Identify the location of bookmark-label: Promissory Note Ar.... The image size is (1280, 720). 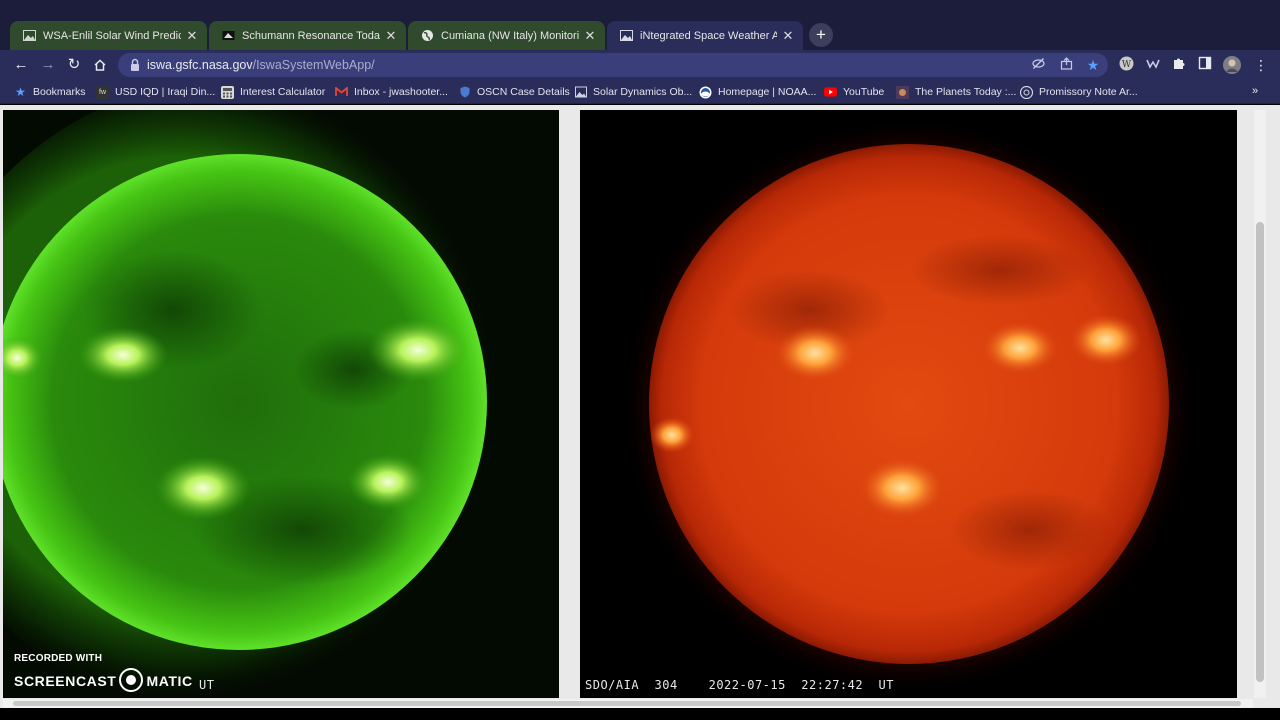
(1088, 92).